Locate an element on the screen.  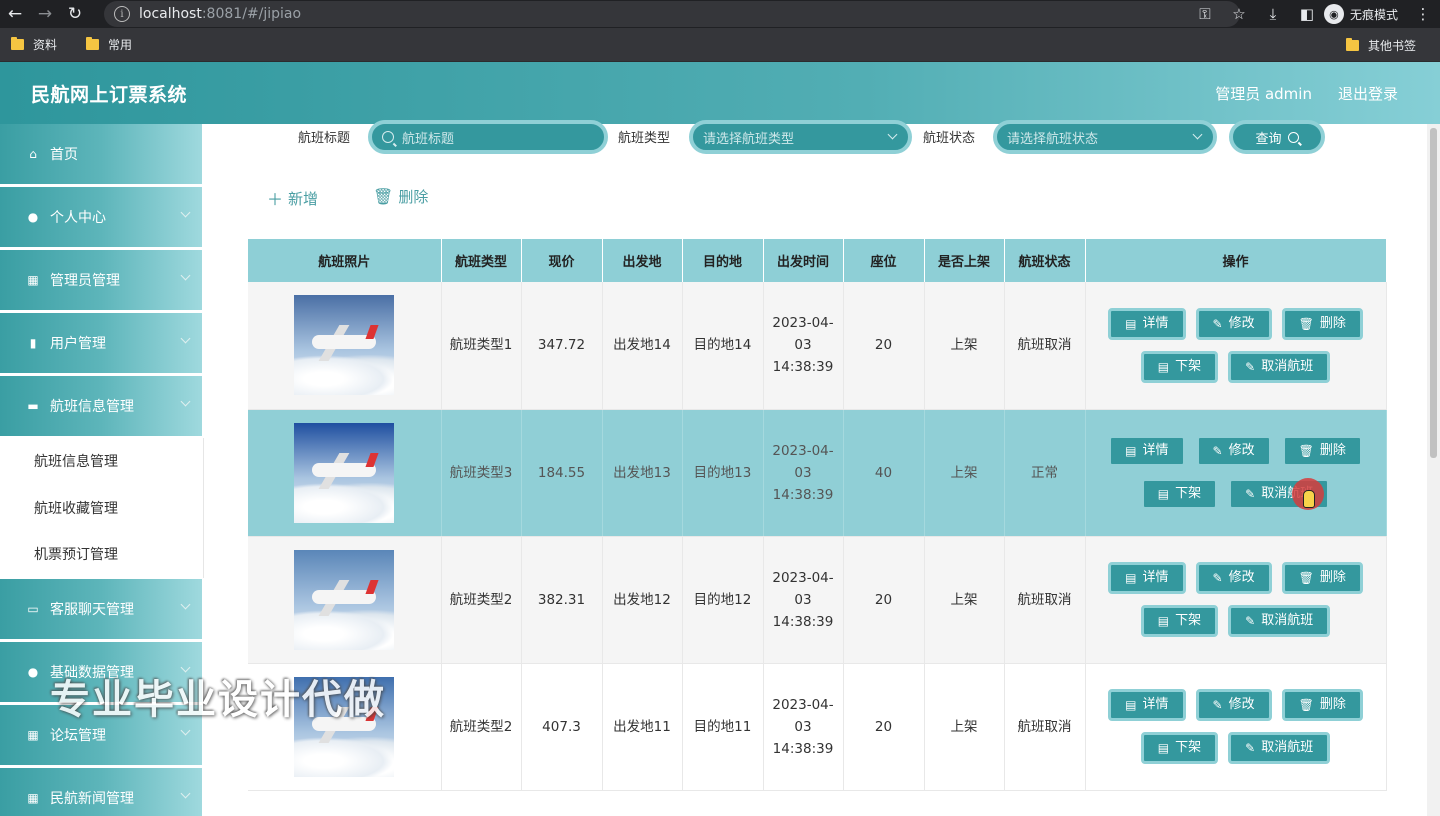
sidepanel-icon: ◧ is located at coordinates (1307, 14).